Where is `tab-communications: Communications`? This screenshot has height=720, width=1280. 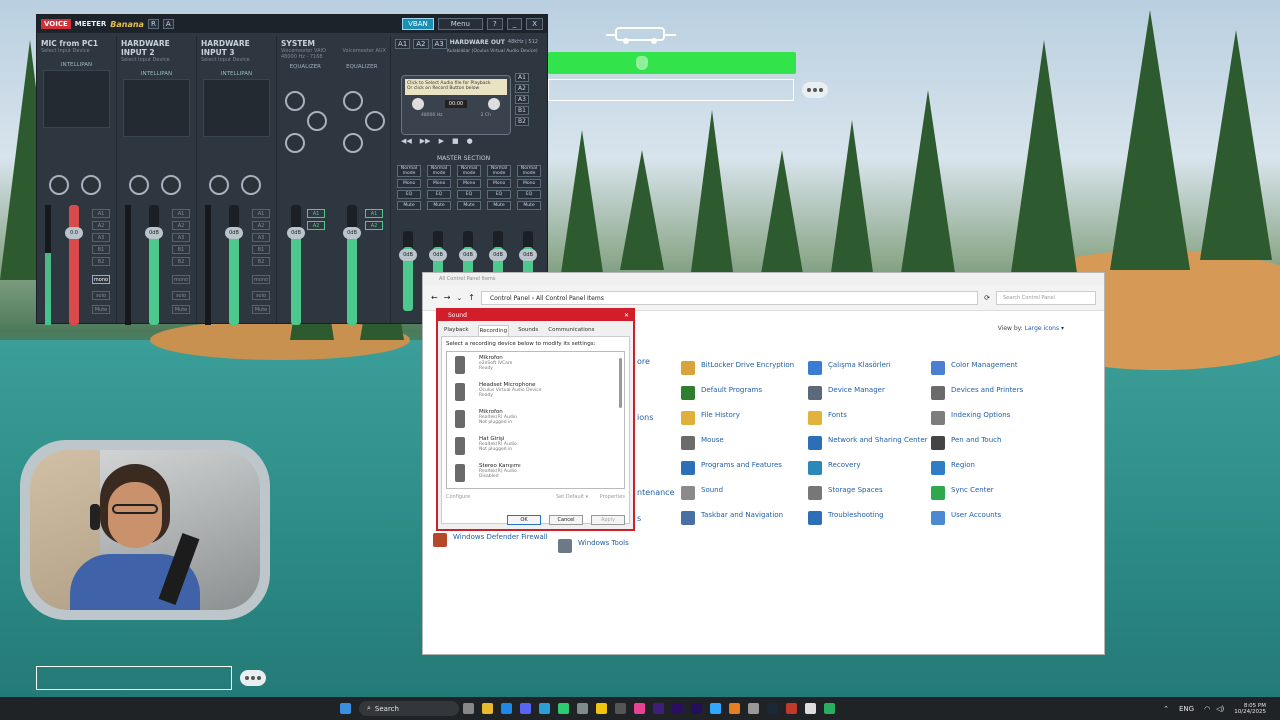
tab-communications: Communications is located at coordinates (571, 330).